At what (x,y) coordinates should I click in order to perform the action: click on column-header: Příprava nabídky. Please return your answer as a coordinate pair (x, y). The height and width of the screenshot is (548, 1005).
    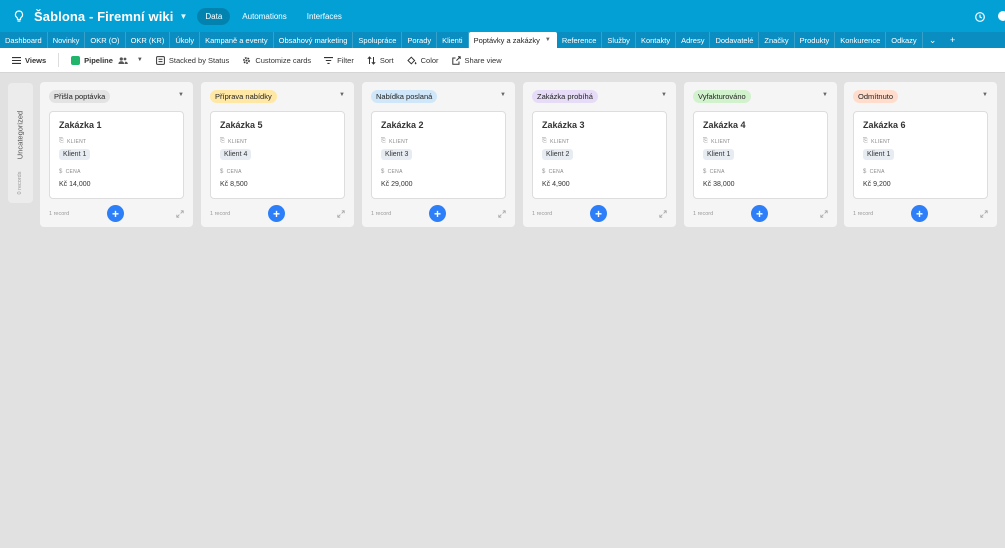
    Looking at the image, I should click on (243, 96).